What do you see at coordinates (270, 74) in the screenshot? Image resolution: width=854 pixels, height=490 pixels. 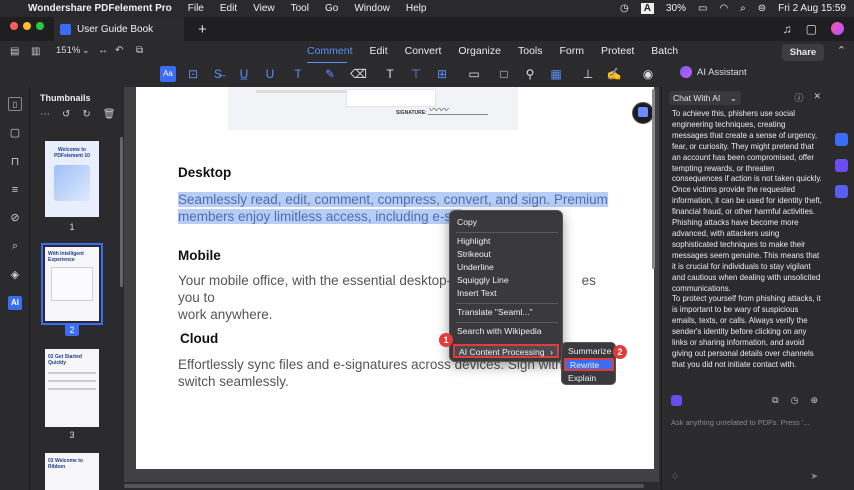 I see `squiggly-icon: U` at bounding box center [270, 74].